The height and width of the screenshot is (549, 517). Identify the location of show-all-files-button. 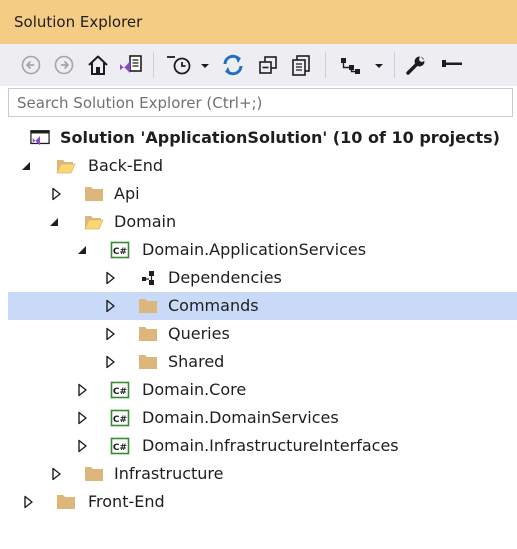
(301, 65).